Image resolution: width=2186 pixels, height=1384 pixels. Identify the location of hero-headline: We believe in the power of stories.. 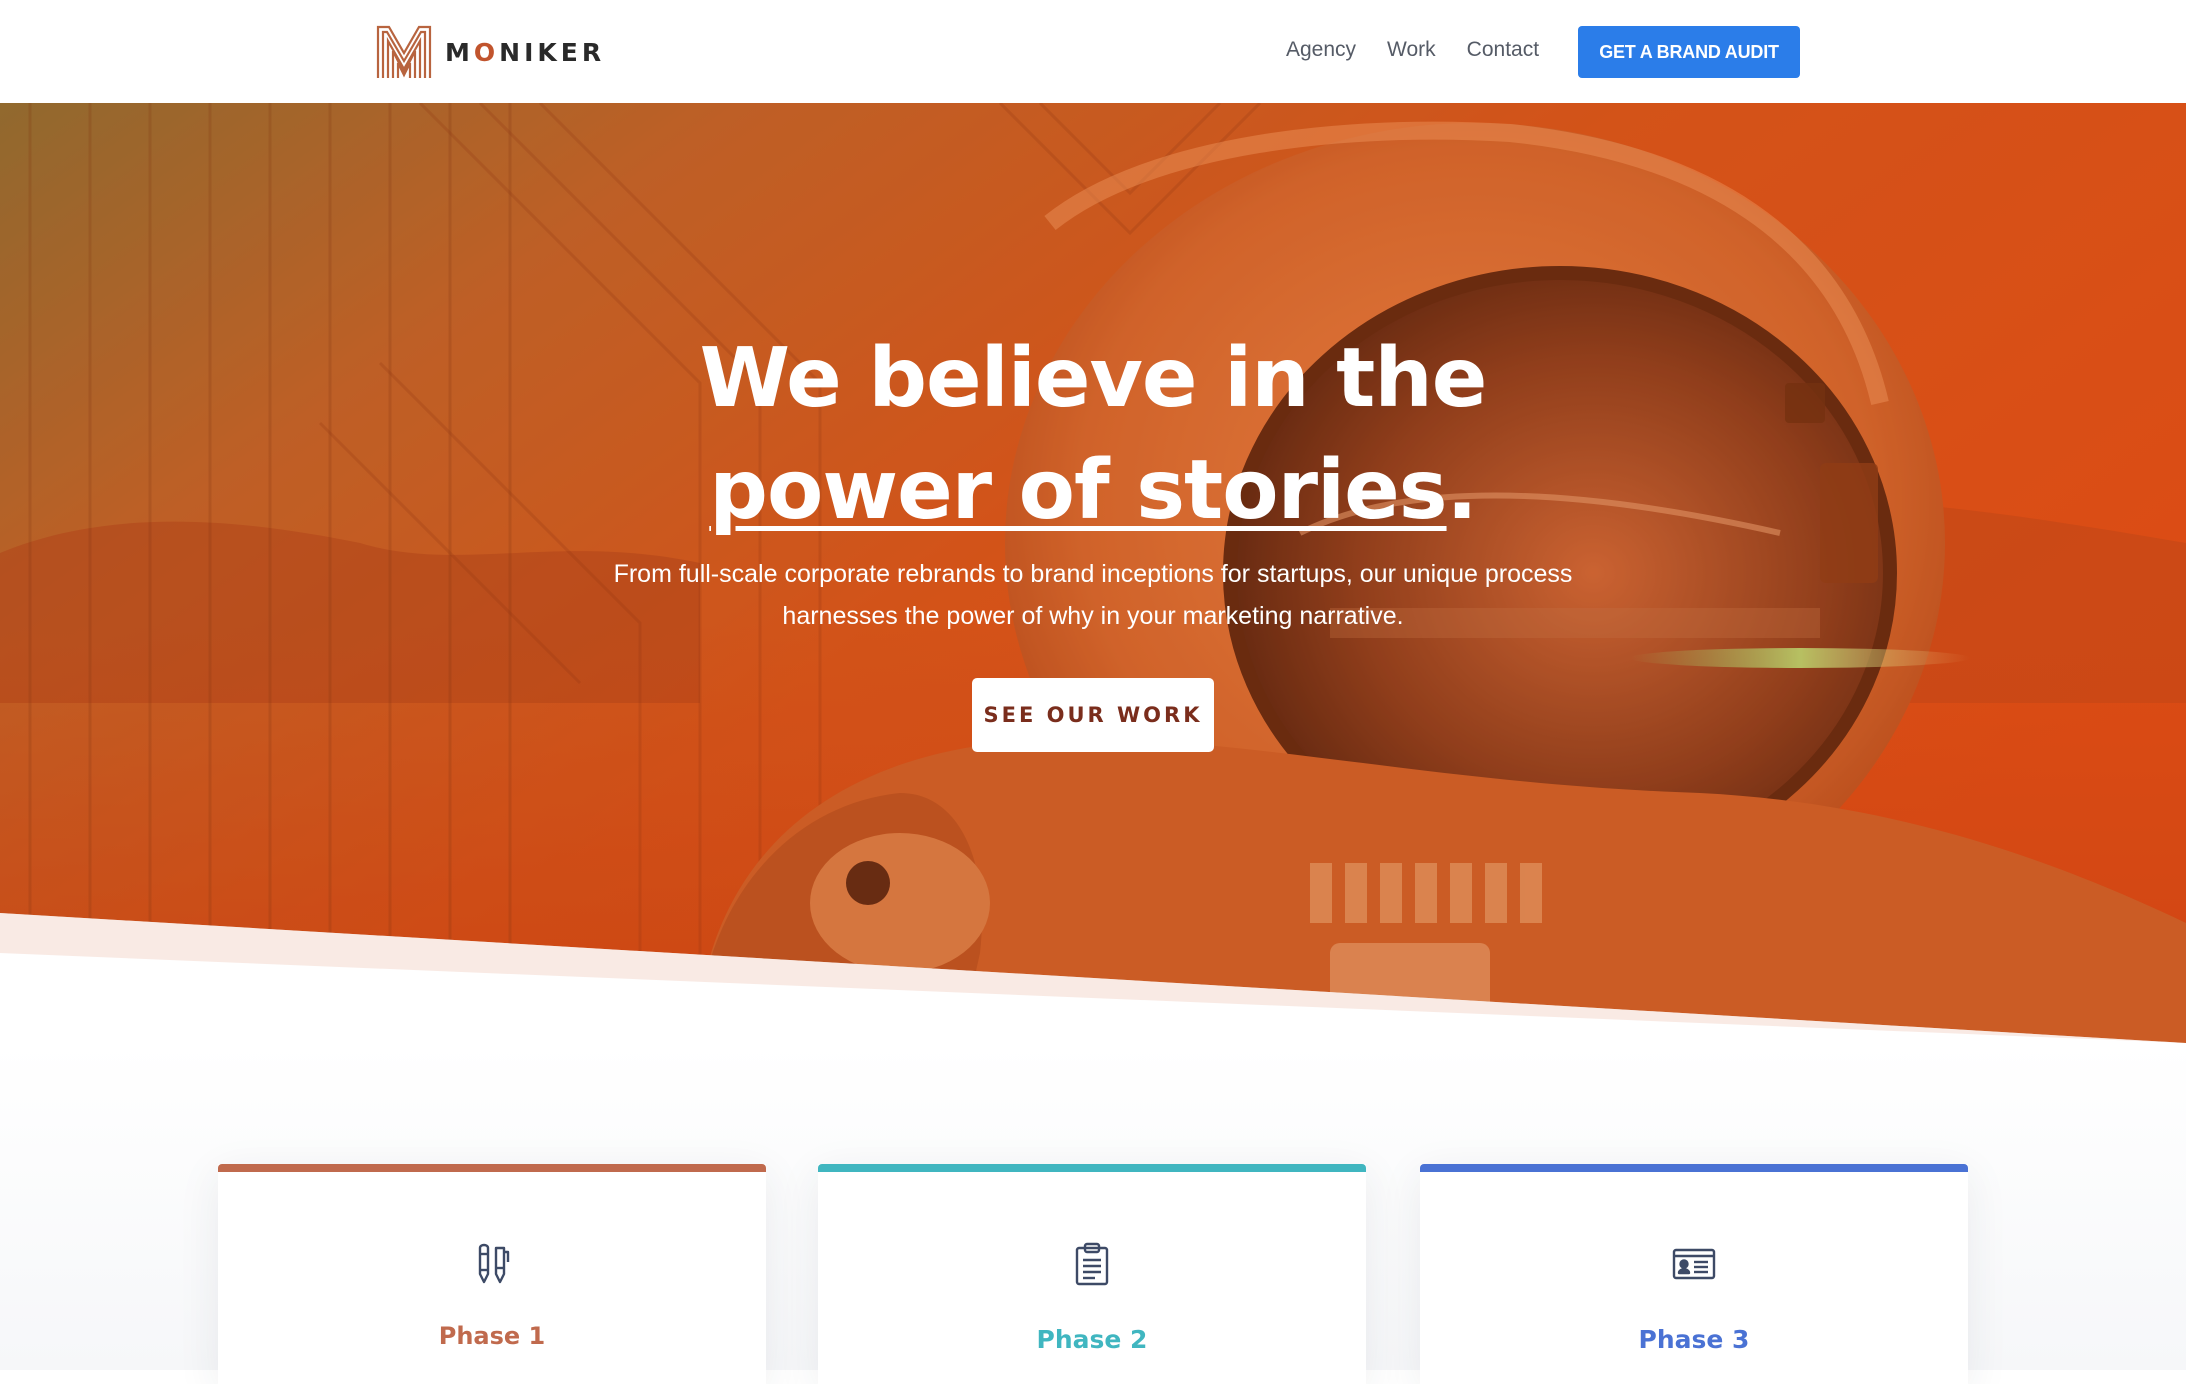
(1093, 434).